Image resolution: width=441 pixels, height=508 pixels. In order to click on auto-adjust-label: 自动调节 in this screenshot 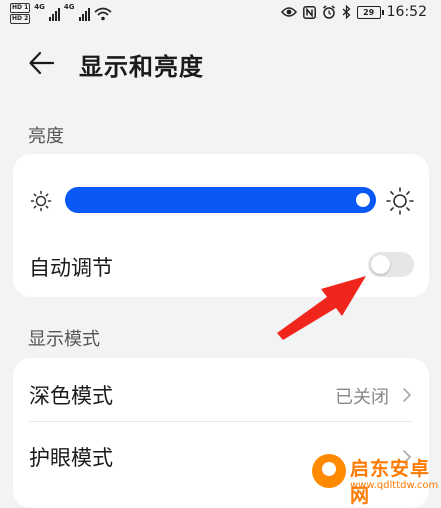, I will do `click(71, 268)`.